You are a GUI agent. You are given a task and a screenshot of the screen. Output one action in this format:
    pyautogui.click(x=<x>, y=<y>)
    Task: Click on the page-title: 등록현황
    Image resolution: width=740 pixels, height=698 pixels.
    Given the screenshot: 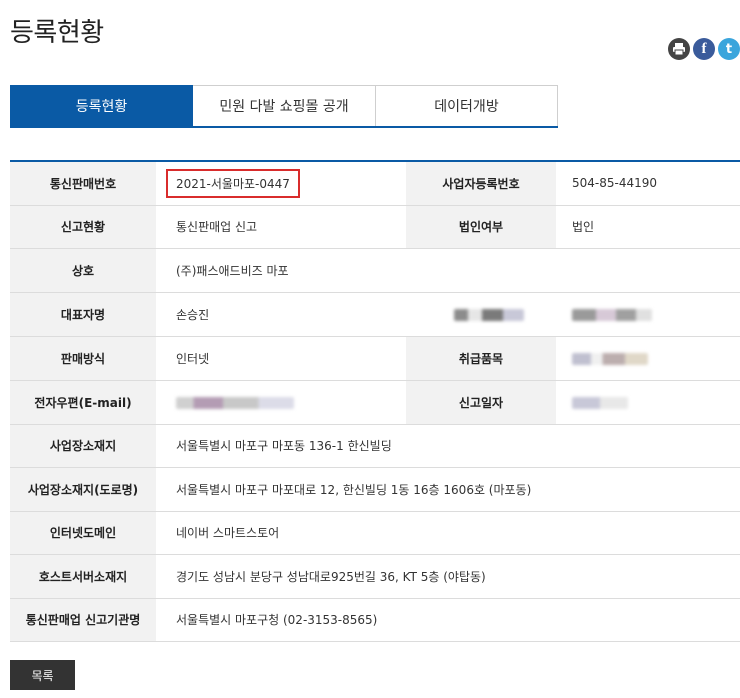 What is the action you would take?
    pyautogui.click(x=57, y=33)
    